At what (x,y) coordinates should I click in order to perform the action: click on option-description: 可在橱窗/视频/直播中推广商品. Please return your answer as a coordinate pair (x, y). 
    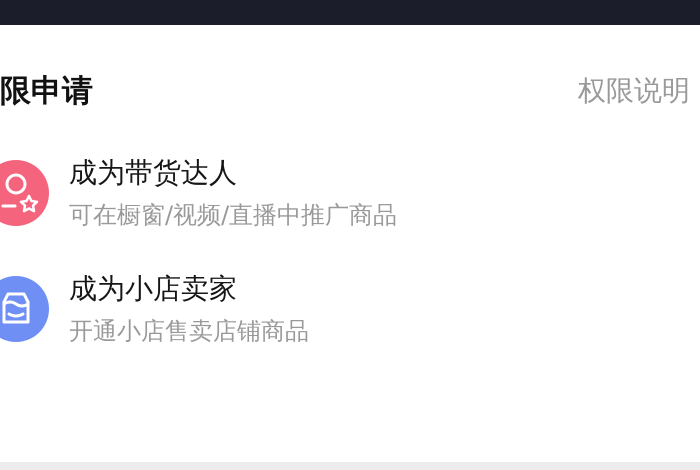
    Looking at the image, I should click on (233, 215).